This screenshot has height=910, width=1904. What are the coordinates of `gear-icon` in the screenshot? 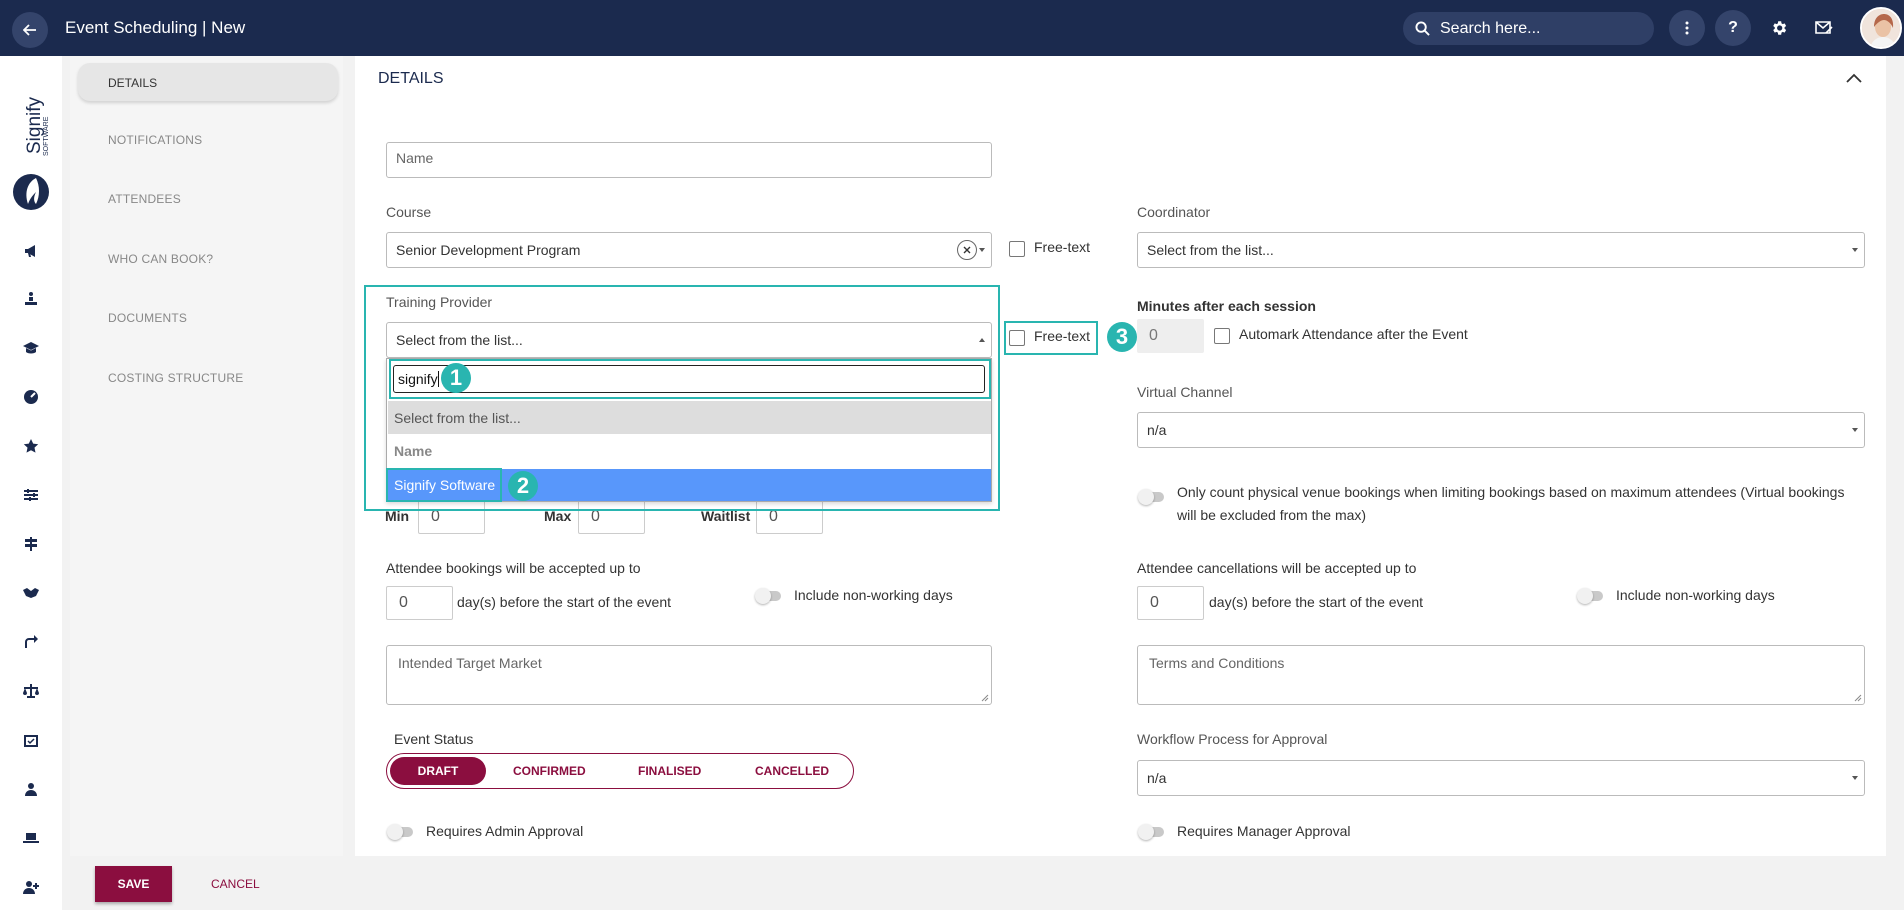 It's located at (1780, 28).